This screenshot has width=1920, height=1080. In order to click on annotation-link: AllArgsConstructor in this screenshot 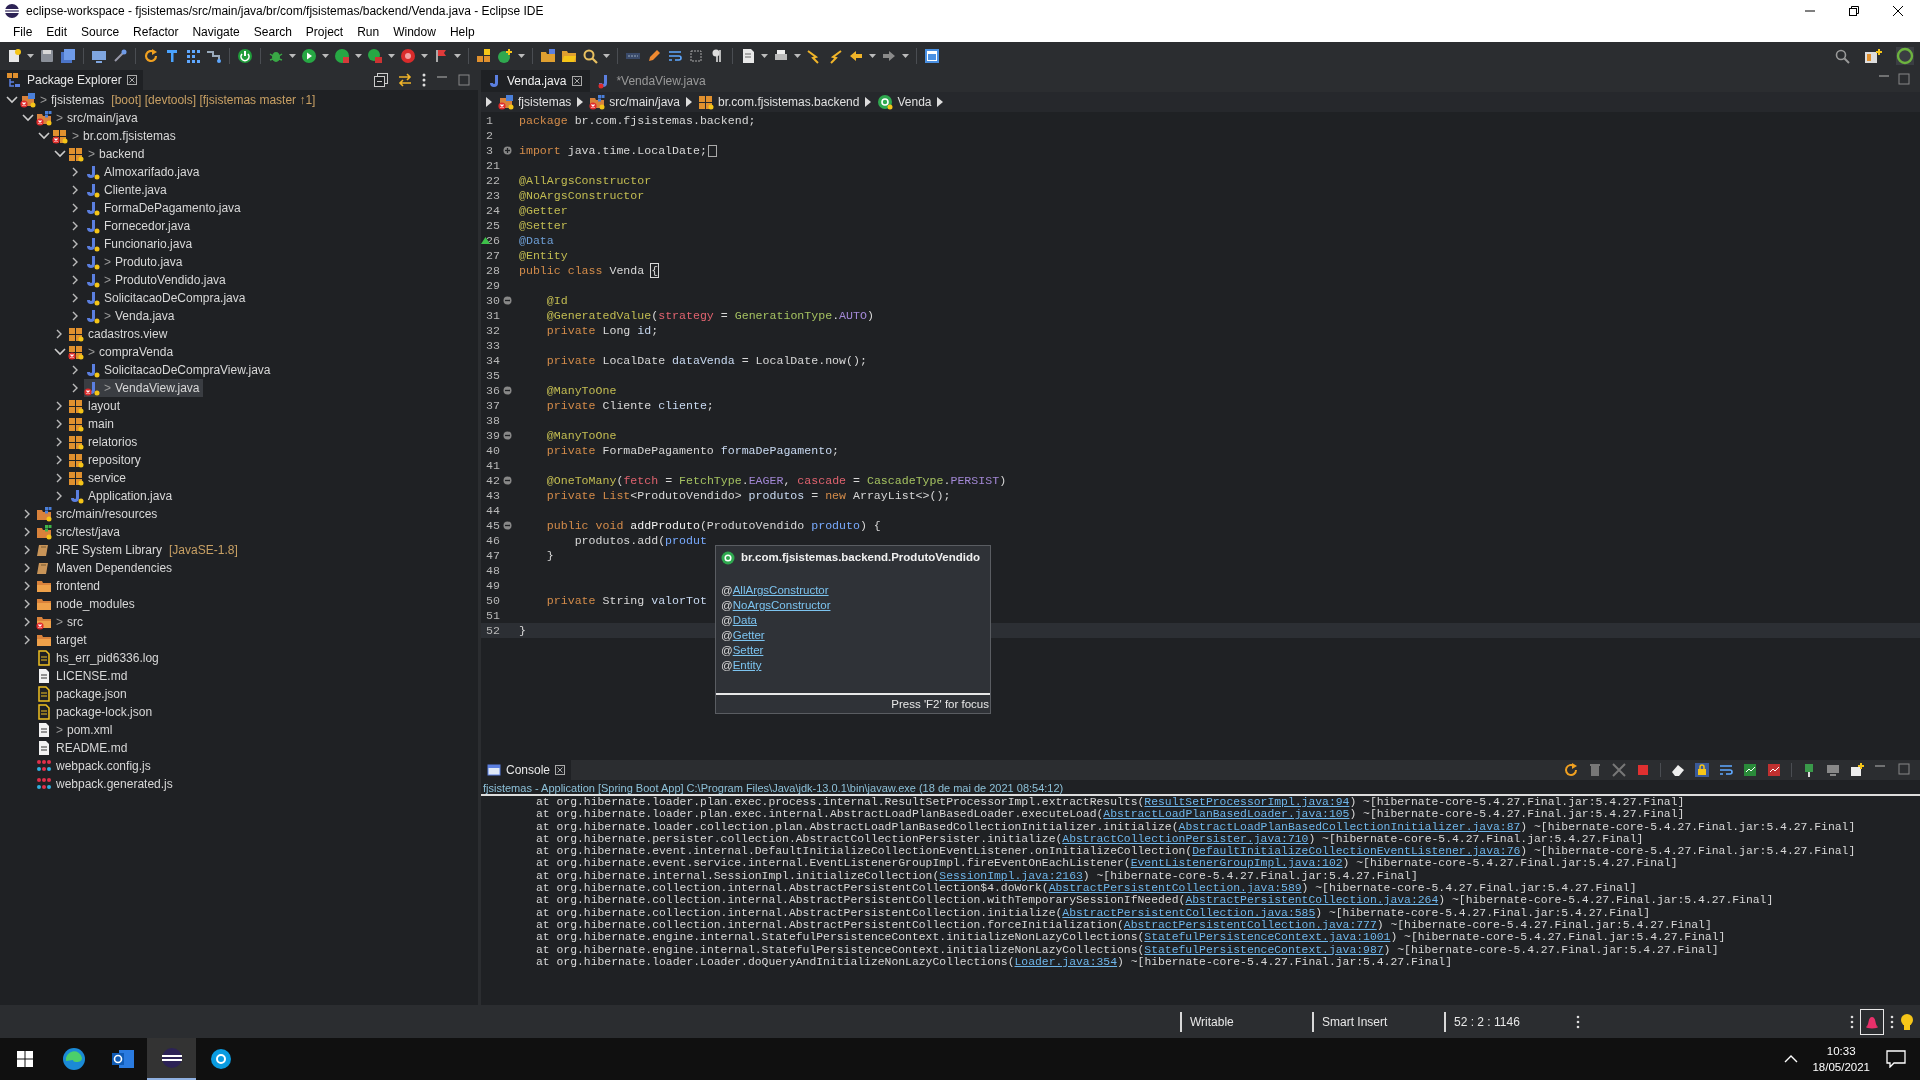, I will do `click(780, 591)`.